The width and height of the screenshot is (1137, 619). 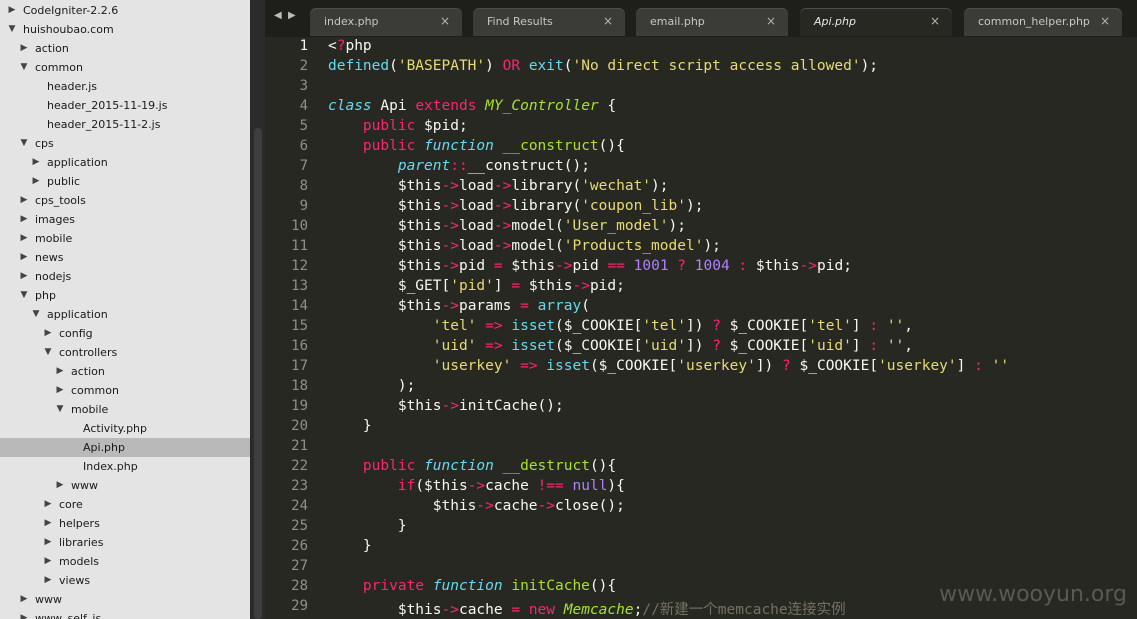 What do you see at coordinates (125, 409) in the screenshot?
I see `folder-item: ▼ mobile` at bounding box center [125, 409].